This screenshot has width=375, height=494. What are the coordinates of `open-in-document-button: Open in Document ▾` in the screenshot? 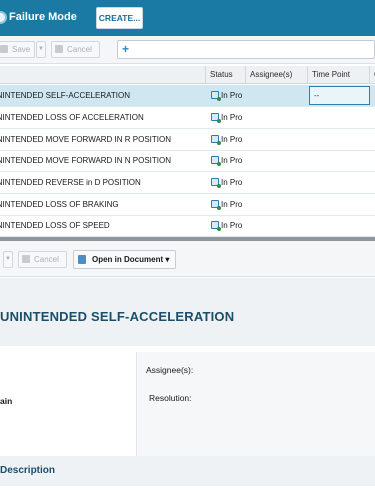 It's located at (124, 259).